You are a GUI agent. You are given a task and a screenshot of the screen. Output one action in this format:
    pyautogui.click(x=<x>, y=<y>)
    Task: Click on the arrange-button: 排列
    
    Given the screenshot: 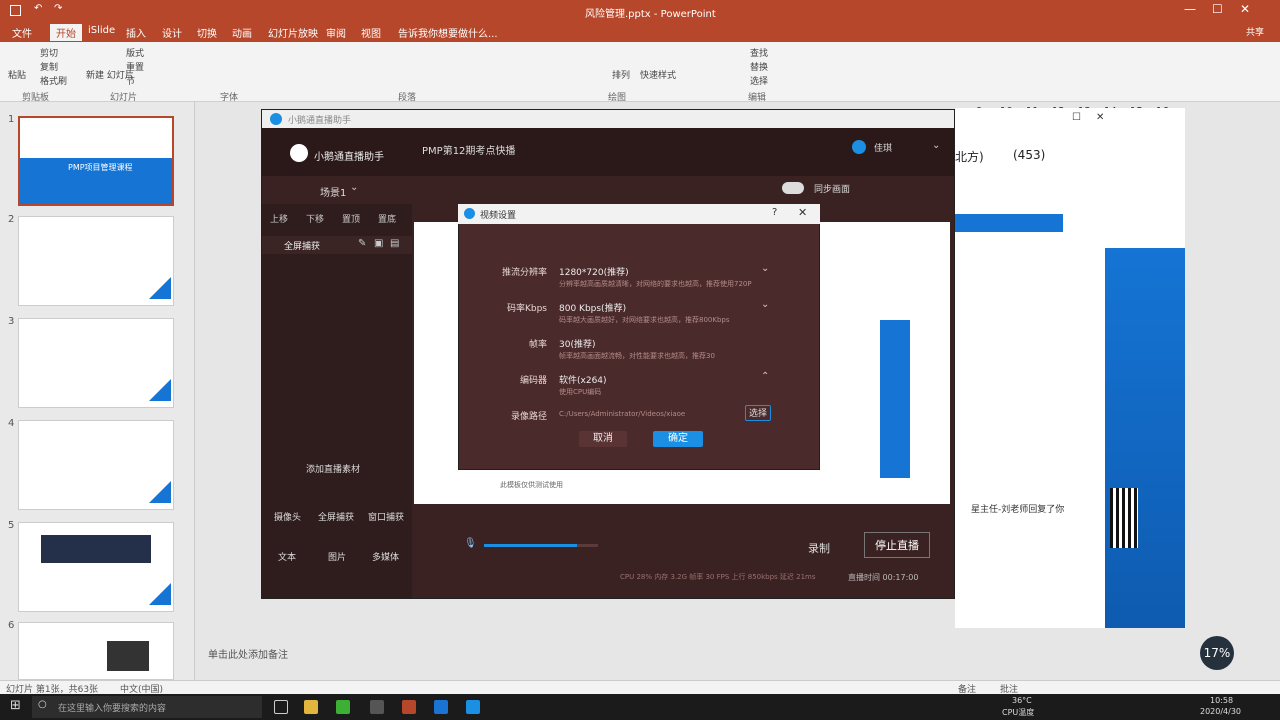 What is the action you would take?
    pyautogui.click(x=621, y=74)
    